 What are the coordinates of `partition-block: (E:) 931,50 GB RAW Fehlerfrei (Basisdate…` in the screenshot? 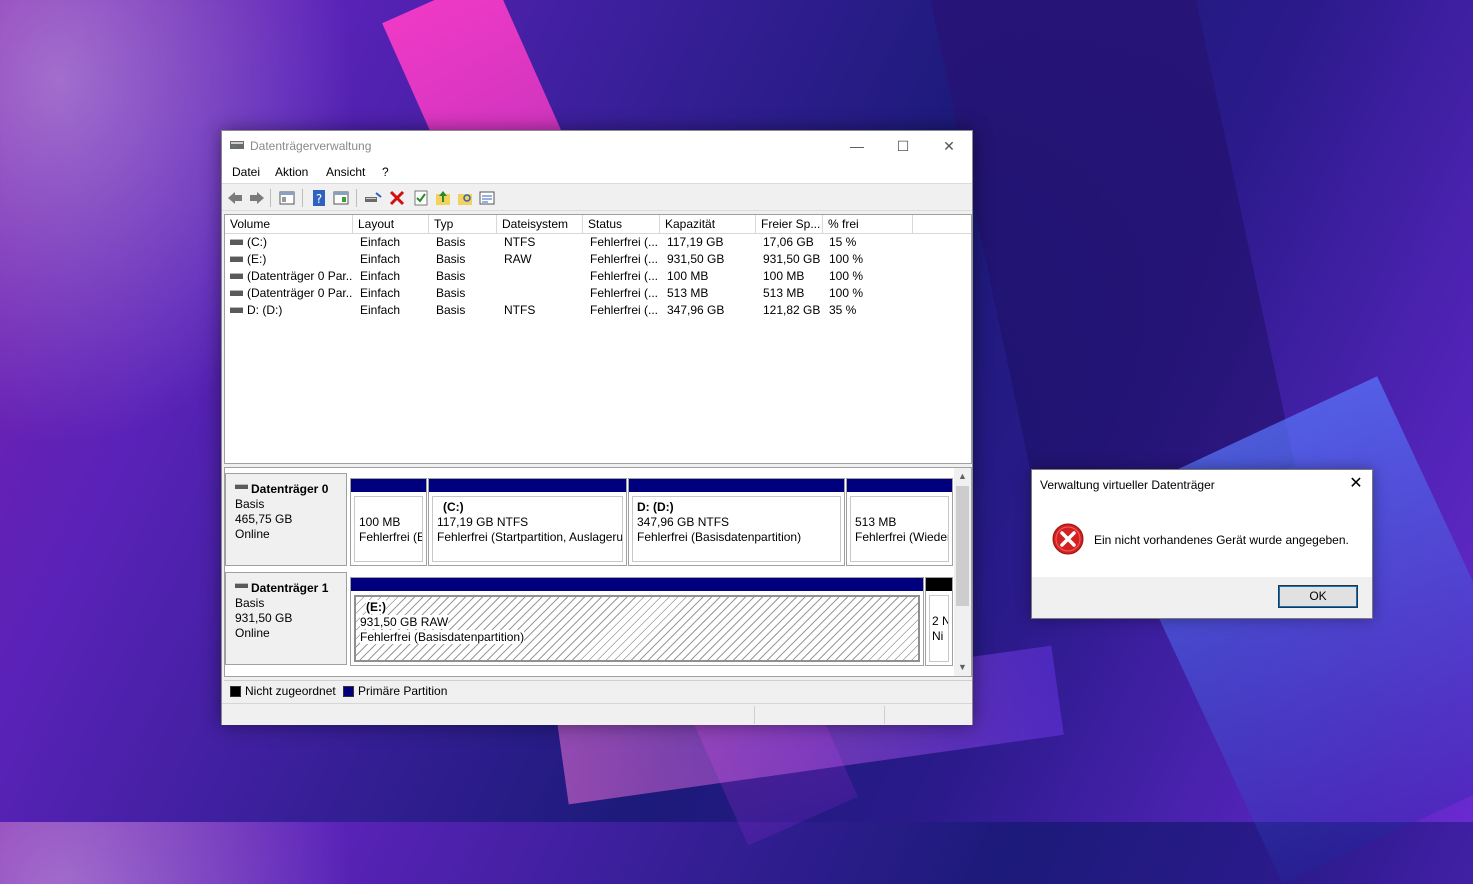 It's located at (637, 621).